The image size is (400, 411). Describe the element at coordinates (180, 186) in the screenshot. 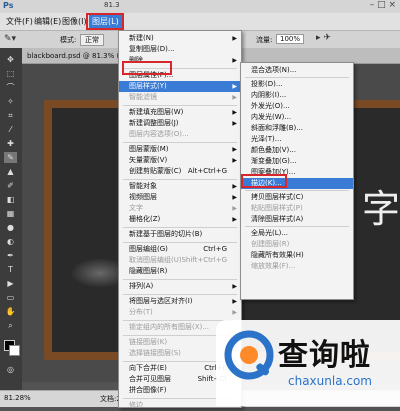

I see `layer-menu-item: 智能对象 ▶` at that location.